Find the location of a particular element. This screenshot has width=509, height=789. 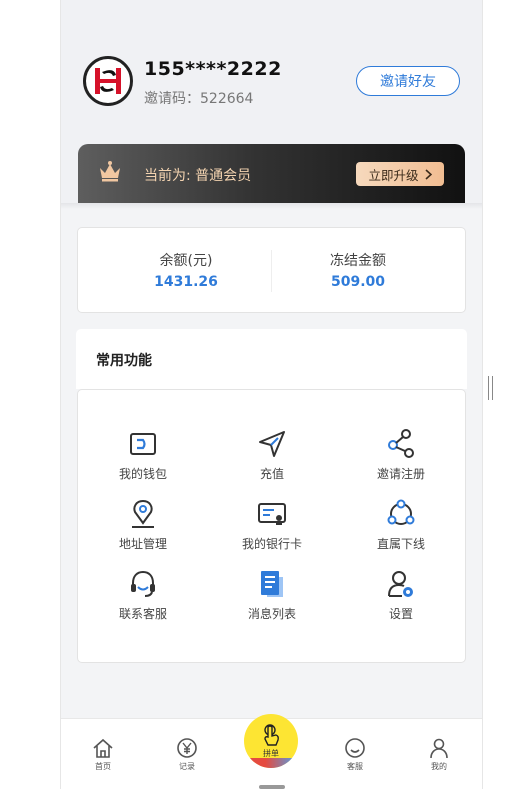

resize-handle is located at coordinates (490, 388).